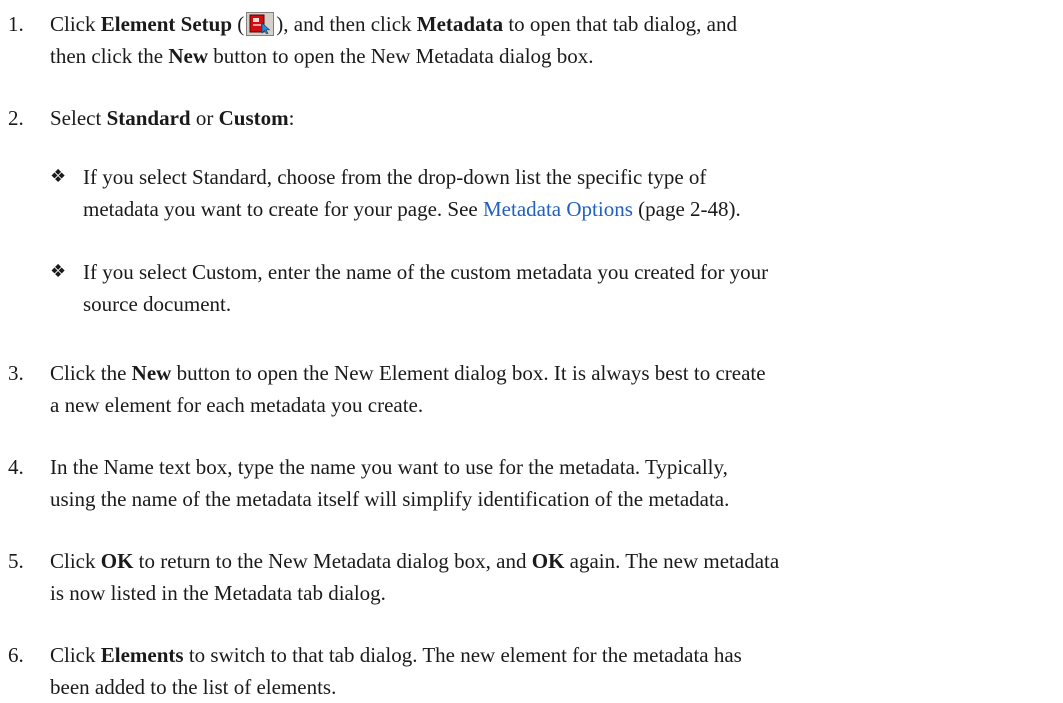 The height and width of the screenshot is (703, 1063). Describe the element at coordinates (552, 687) in the screenshot. I see `step-text-line: been added to the list of elements.` at that location.